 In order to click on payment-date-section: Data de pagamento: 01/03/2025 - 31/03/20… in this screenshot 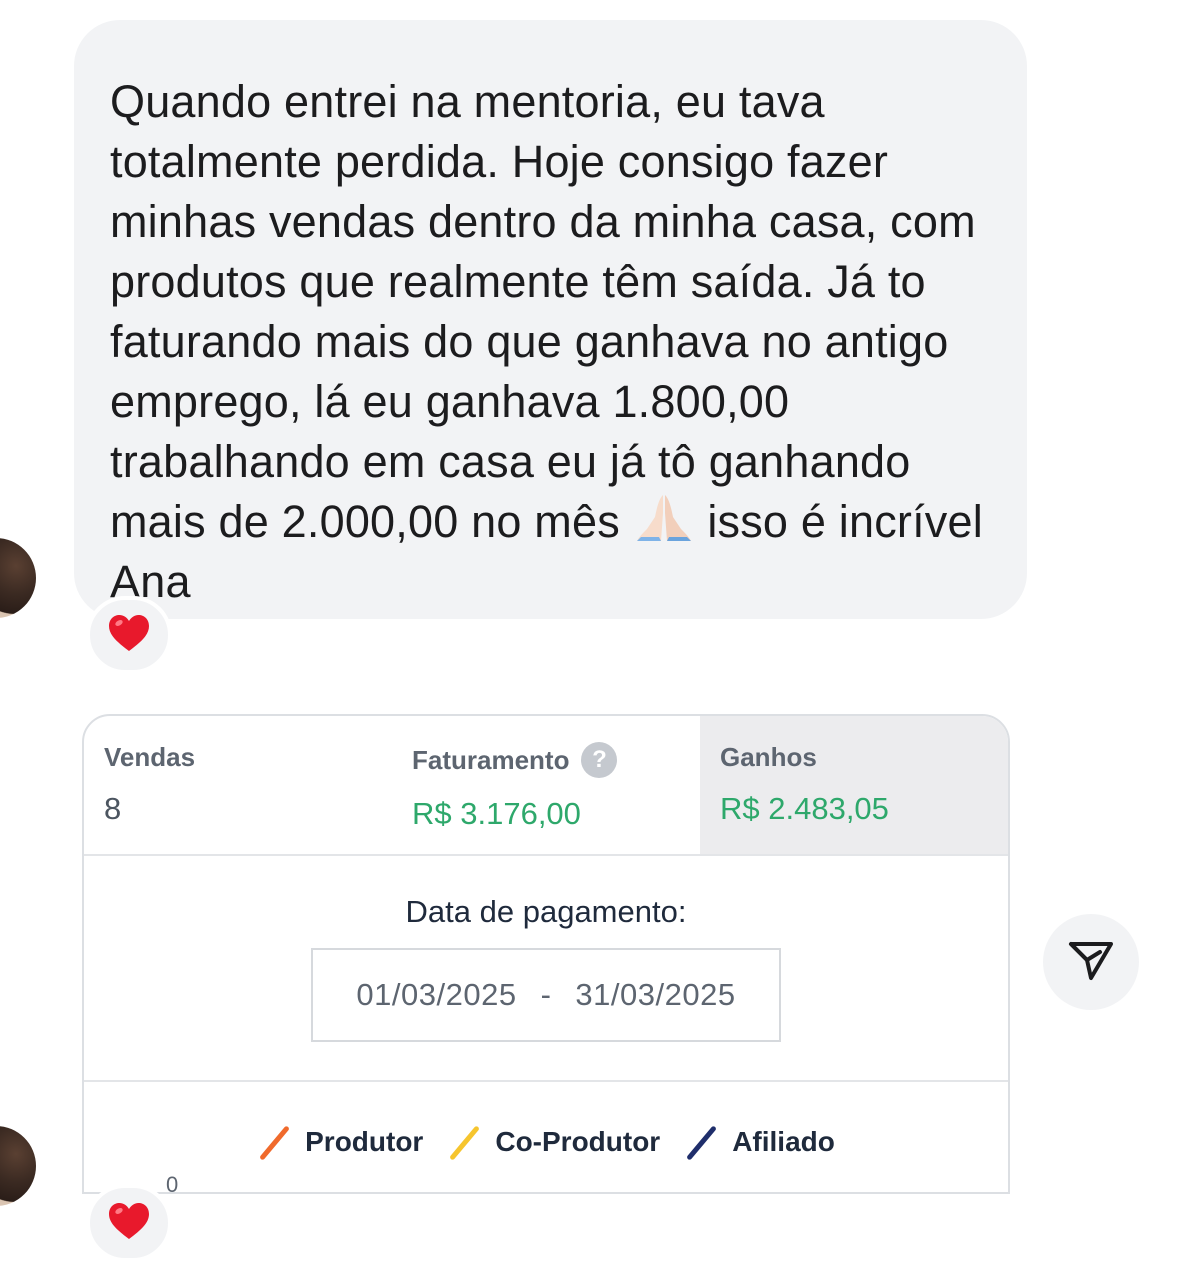, I will do `click(546, 969)`.